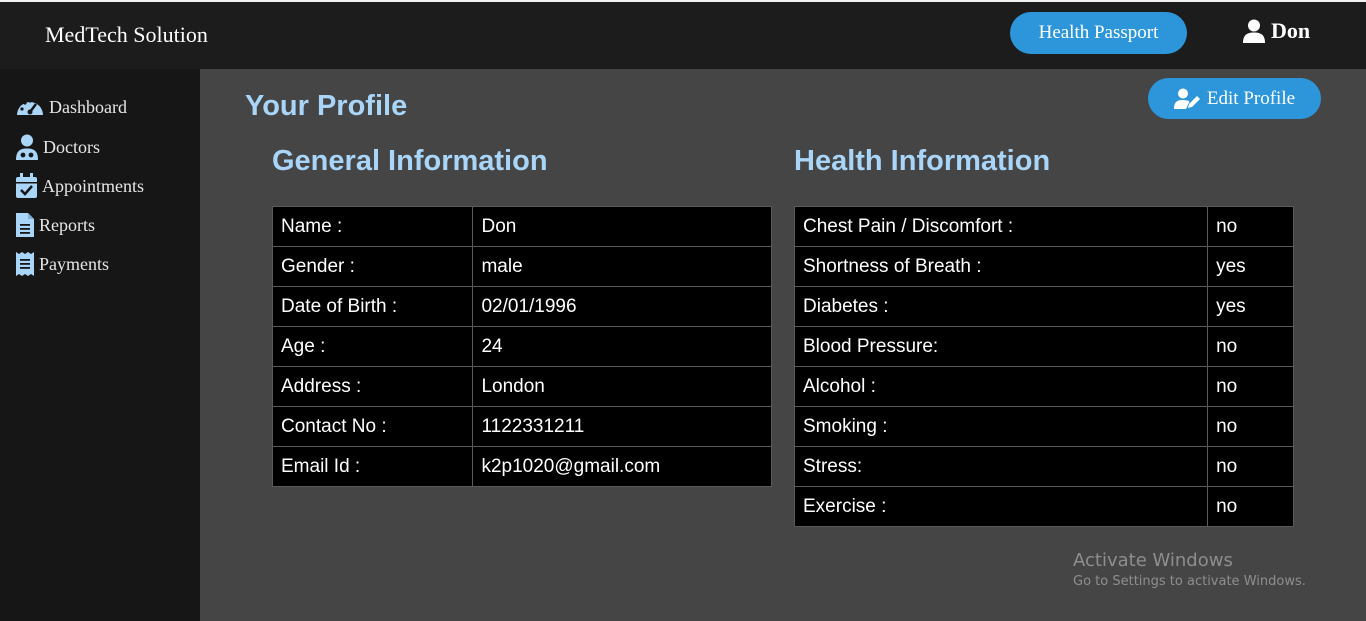 The width and height of the screenshot is (1366, 621). What do you see at coordinates (683, 34) in the screenshot?
I see `top-navbar: MedTech Solution Health Passport Don` at bounding box center [683, 34].